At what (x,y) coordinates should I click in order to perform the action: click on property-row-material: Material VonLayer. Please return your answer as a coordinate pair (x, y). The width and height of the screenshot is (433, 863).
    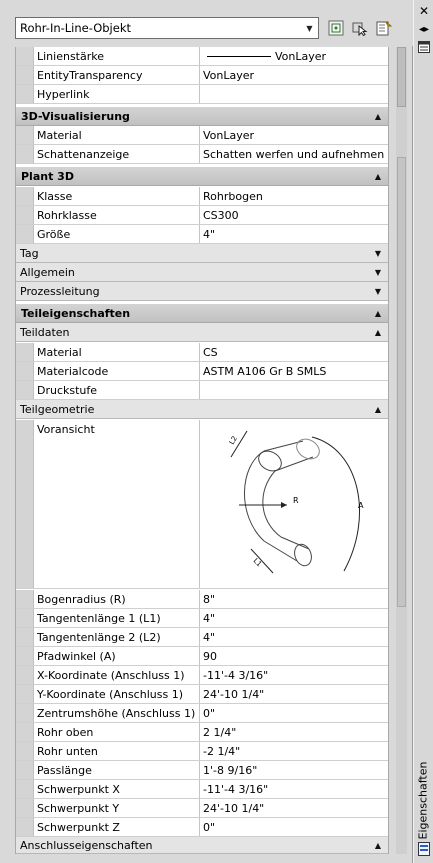
    Looking at the image, I should click on (202, 135).